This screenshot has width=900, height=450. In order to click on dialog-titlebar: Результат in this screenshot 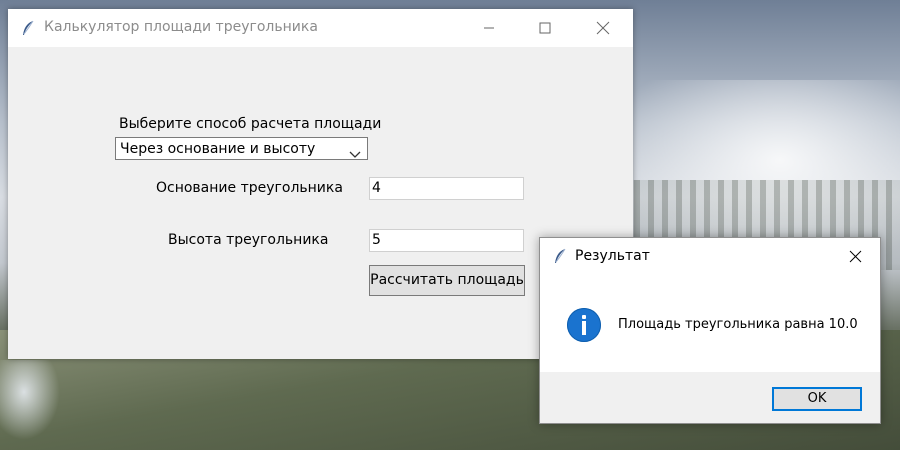, I will do `click(710, 256)`.